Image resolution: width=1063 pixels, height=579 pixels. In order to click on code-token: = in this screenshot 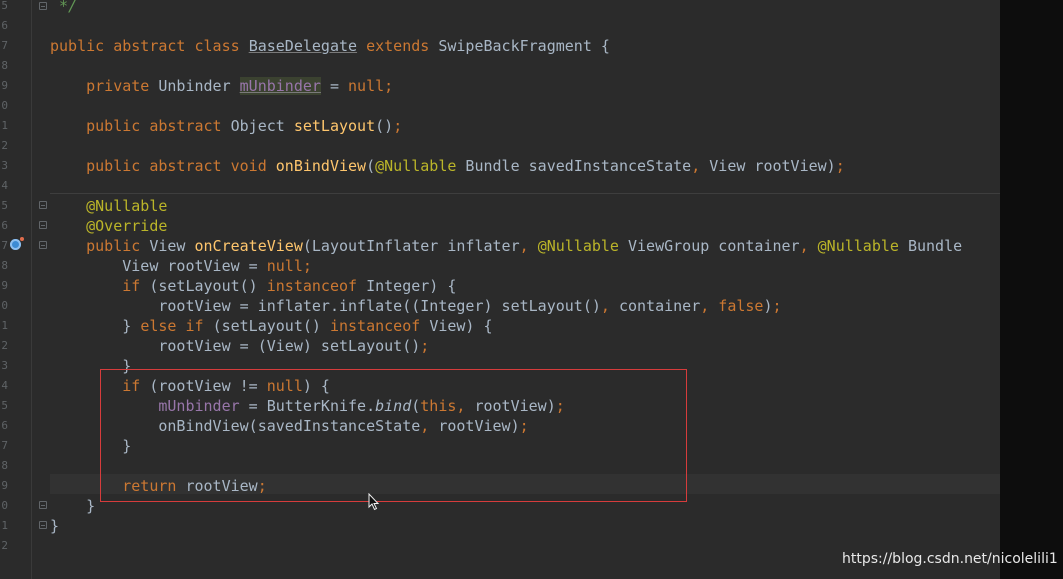, I will do `click(334, 86)`.